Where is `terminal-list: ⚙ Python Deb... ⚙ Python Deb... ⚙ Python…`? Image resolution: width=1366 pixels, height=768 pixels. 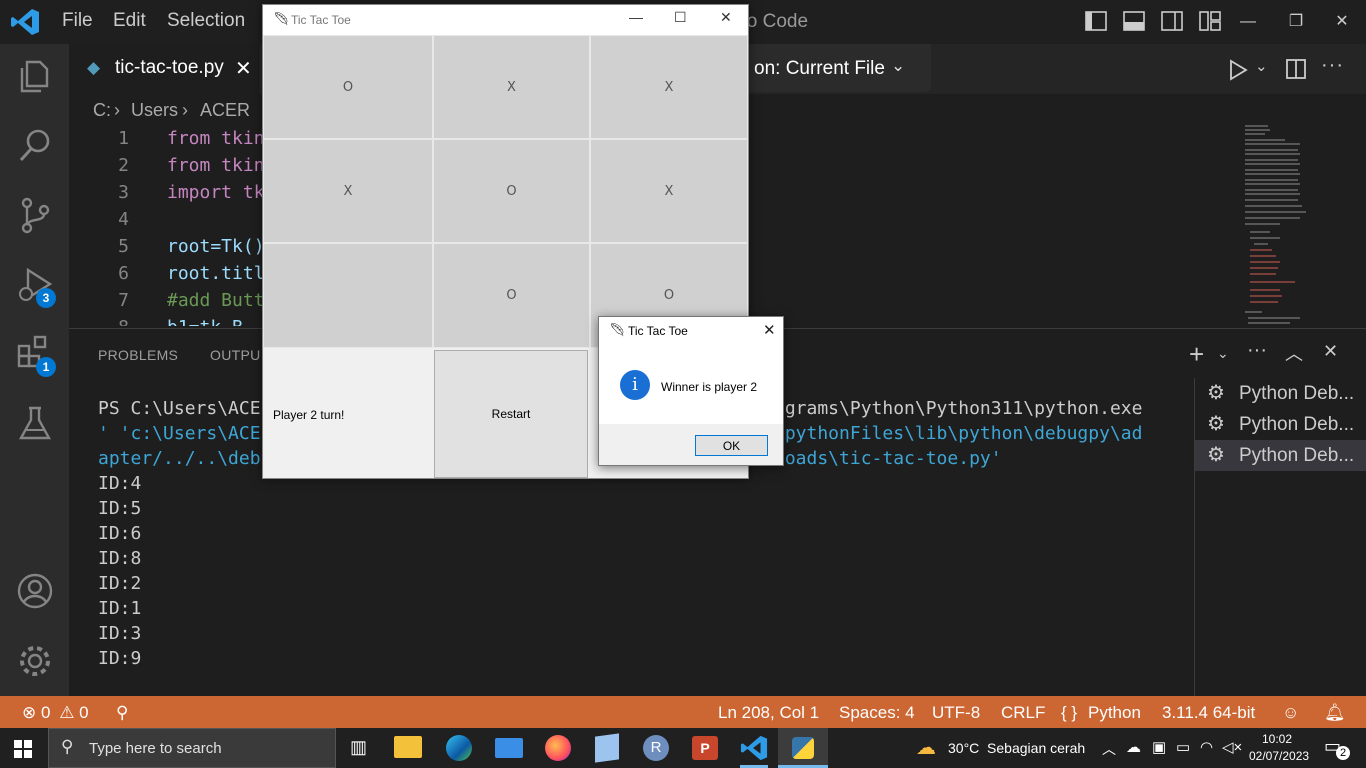
terminal-list: ⚙ Python Deb... ⚙ Python Deb... ⚙ Python… is located at coordinates (1280, 537).